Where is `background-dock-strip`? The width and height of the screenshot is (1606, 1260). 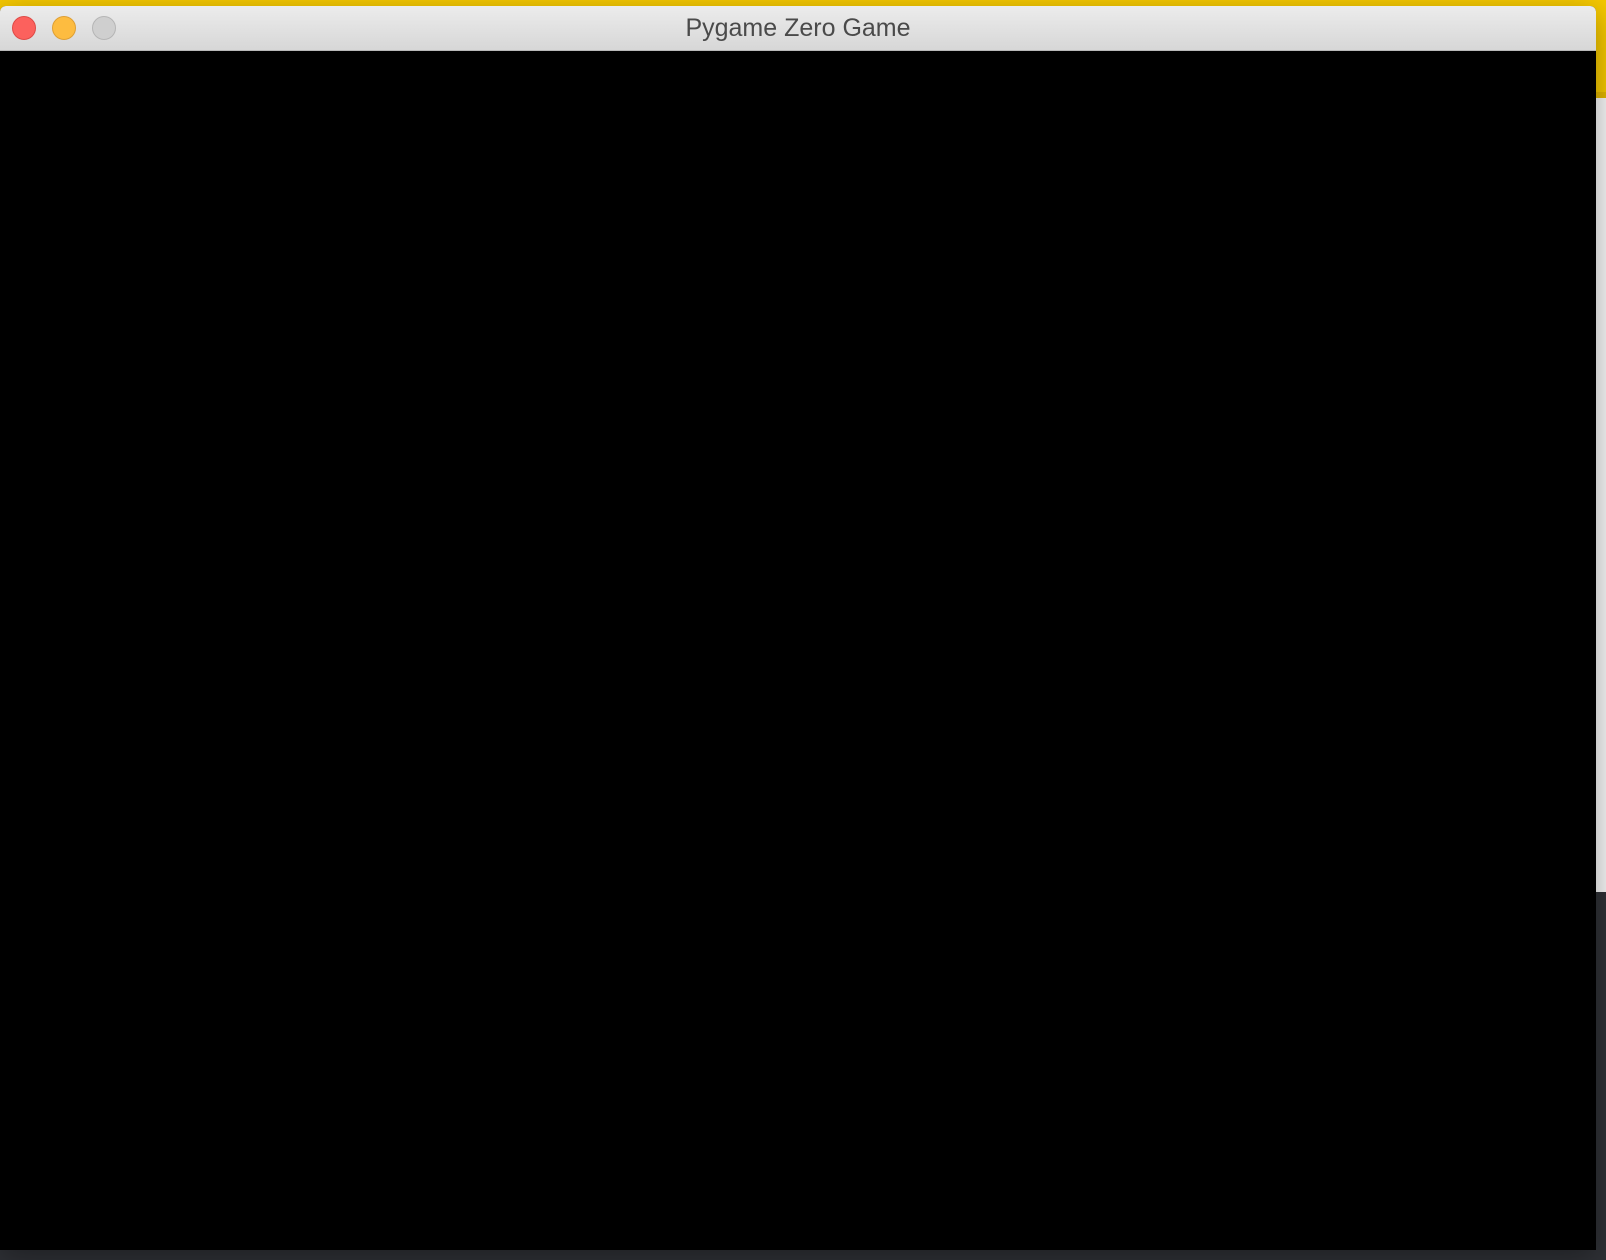 background-dock-strip is located at coordinates (803, 1255).